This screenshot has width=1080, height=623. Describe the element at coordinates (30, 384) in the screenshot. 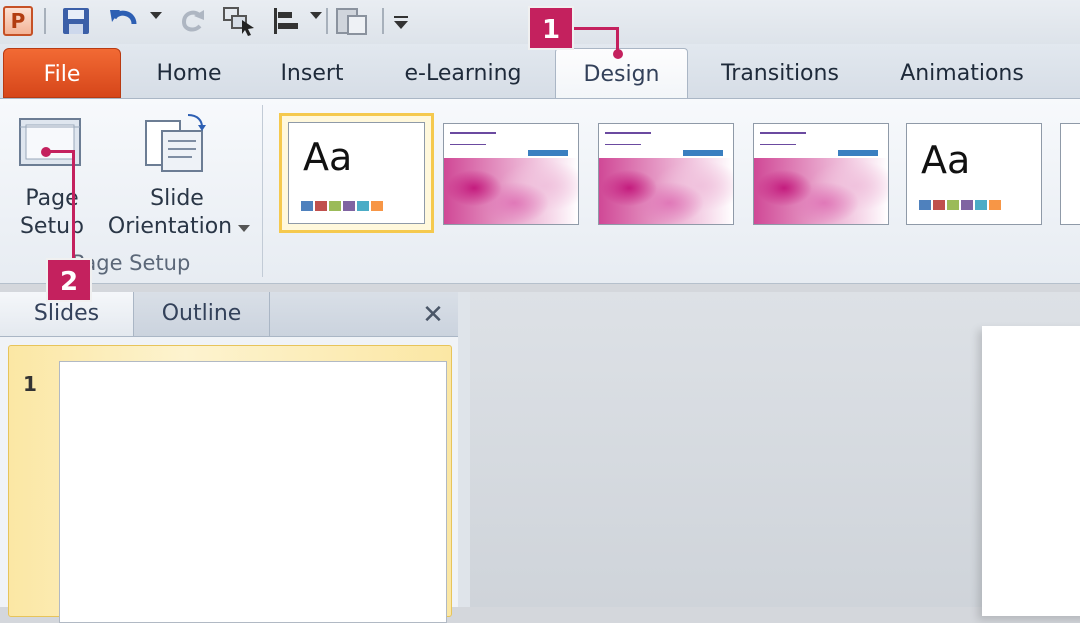

I see `slide-number: 1` at that location.